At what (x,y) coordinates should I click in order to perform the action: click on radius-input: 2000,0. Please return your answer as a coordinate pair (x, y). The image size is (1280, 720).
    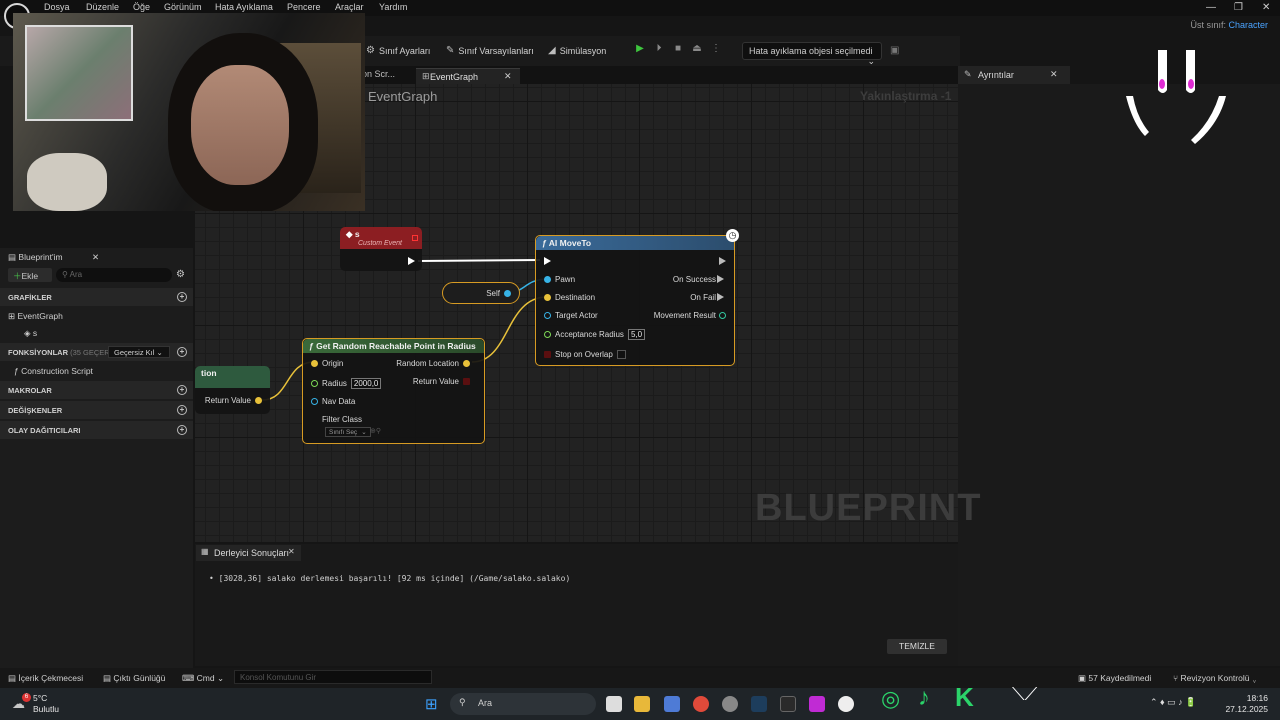
    Looking at the image, I should click on (366, 383).